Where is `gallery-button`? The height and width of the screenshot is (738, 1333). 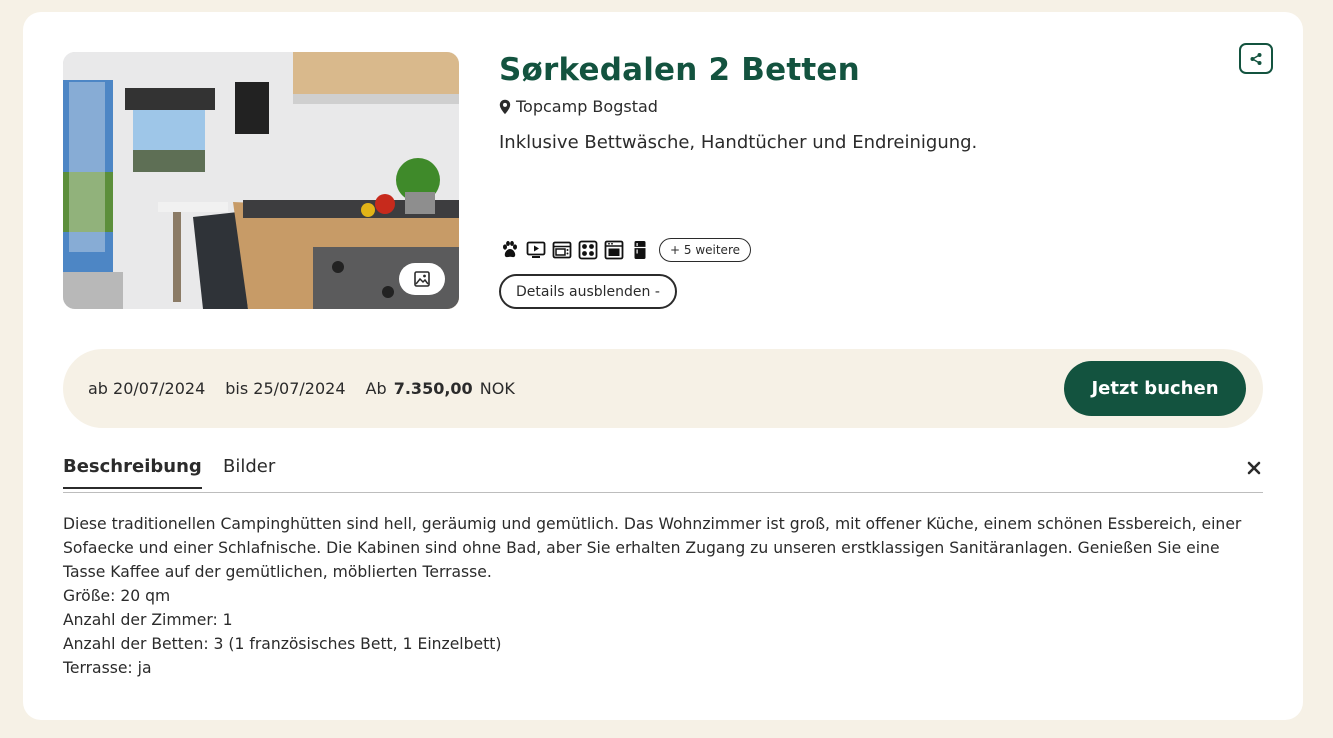
gallery-button is located at coordinates (422, 279).